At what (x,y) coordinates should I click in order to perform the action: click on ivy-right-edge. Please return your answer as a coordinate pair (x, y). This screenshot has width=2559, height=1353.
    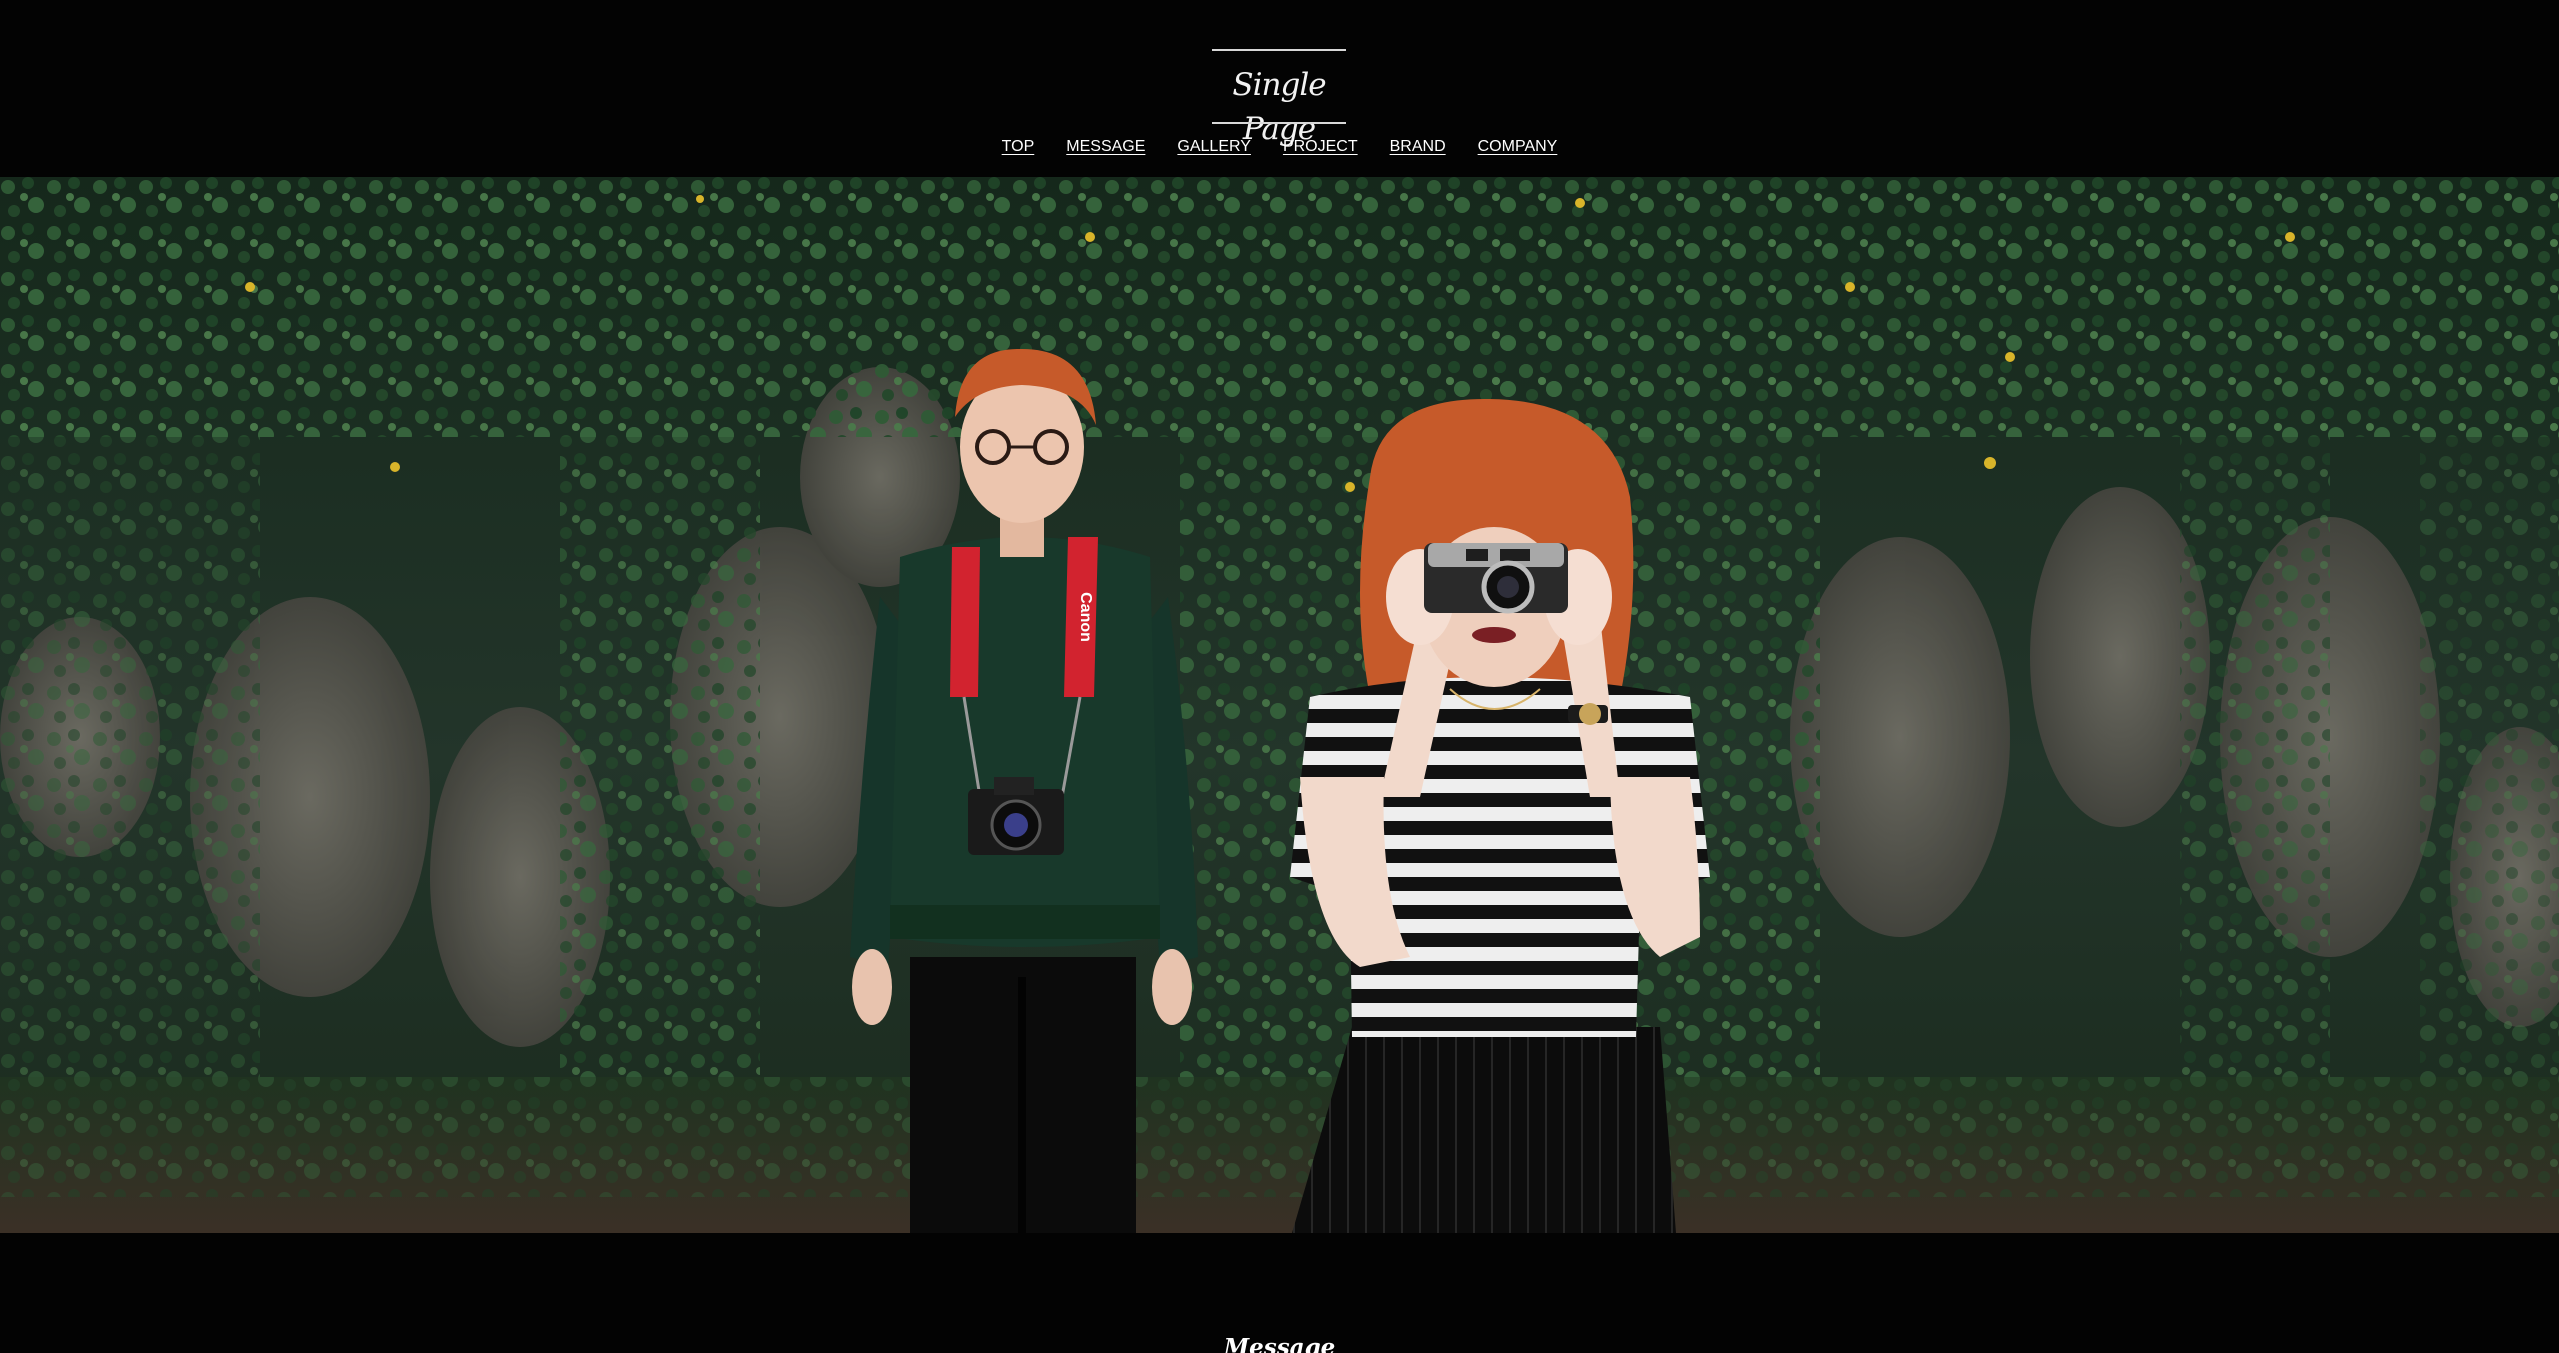
    Looking at the image, I should click on (2489, 757).